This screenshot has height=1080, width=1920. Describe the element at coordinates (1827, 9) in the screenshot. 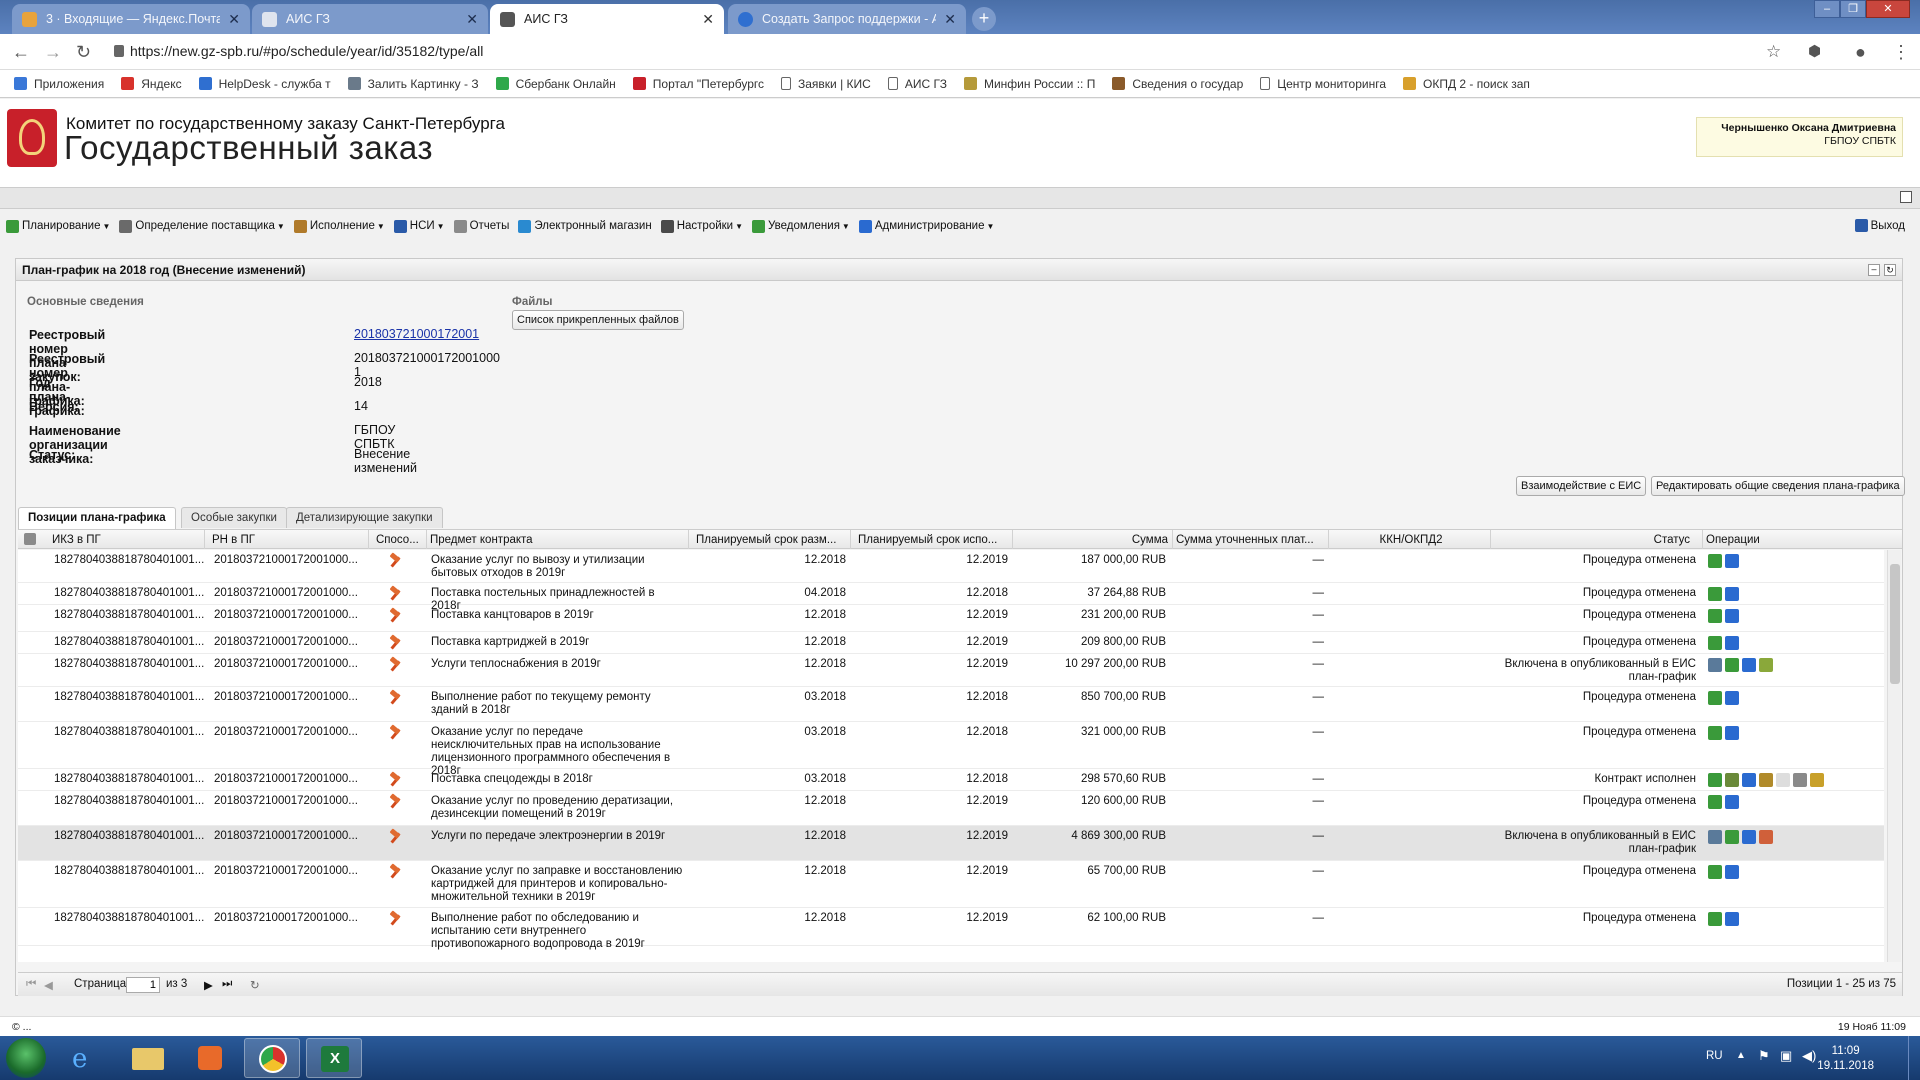

I see `minimize-window-button: –` at that location.